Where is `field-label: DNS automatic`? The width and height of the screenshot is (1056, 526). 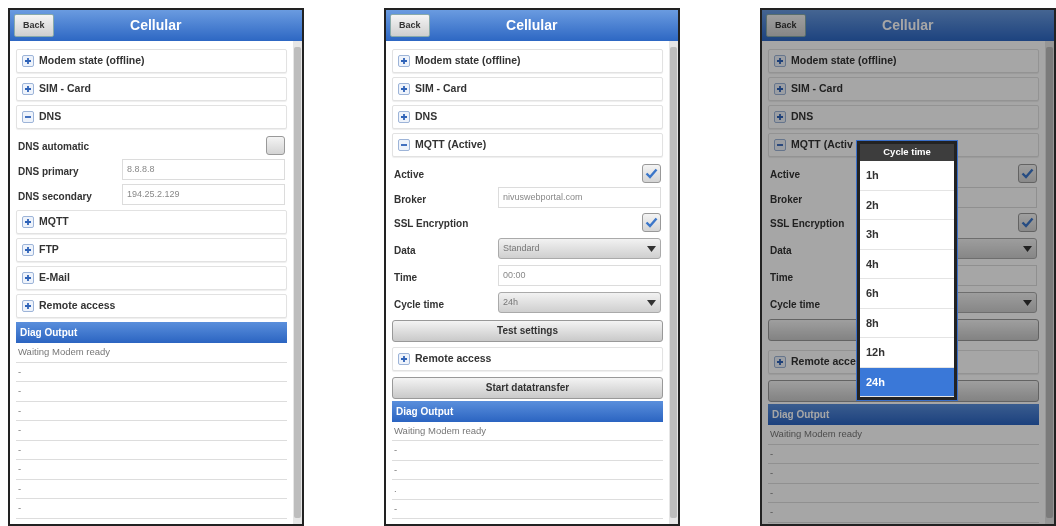
field-label: DNS automatic is located at coordinates (54, 146).